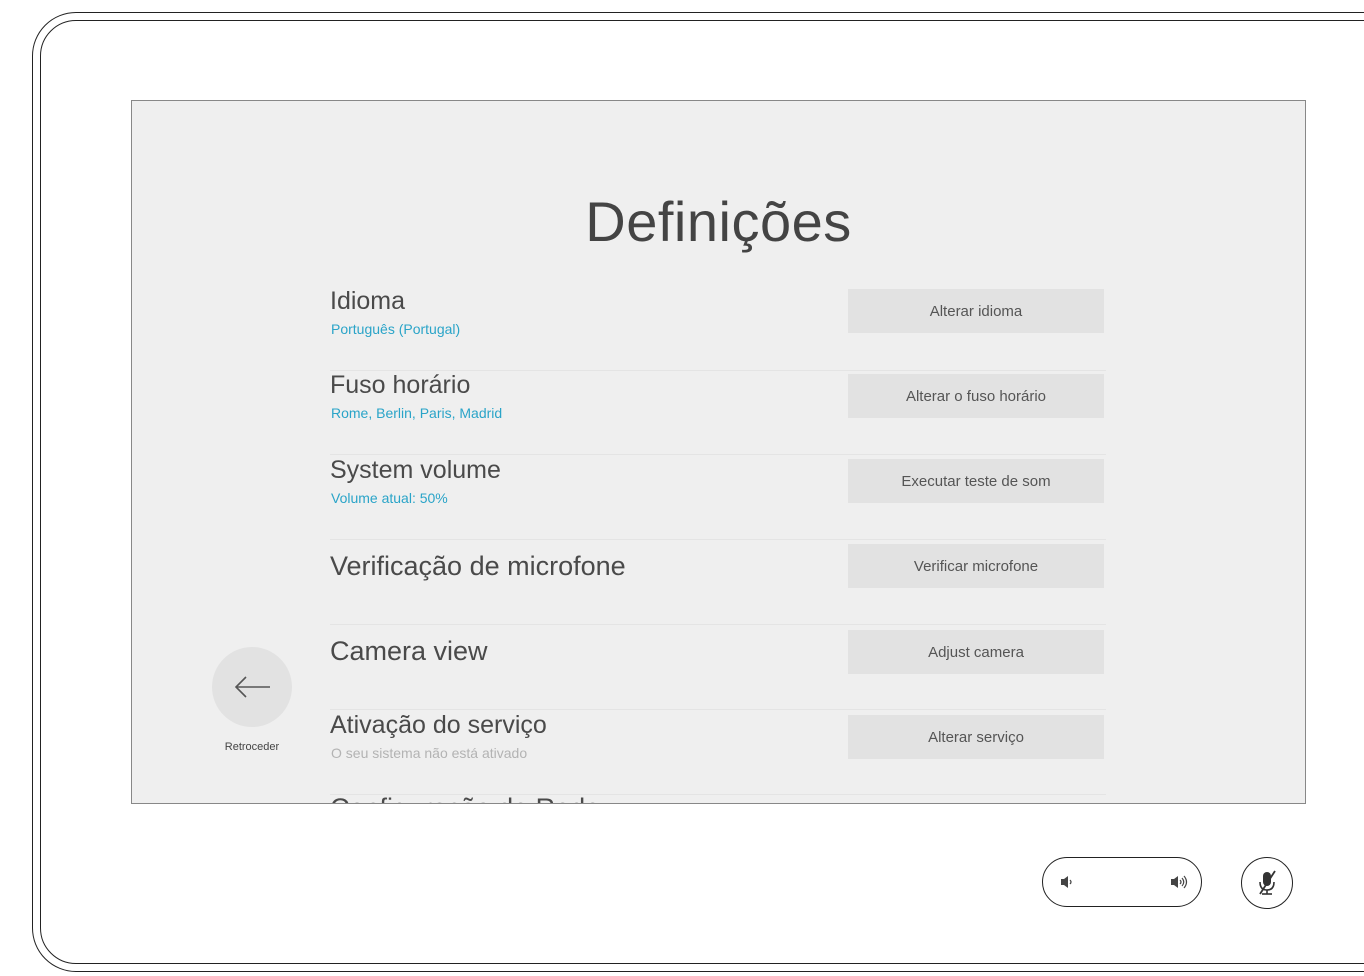 The image size is (1364, 976). What do you see at coordinates (1122, 882) in the screenshot?
I see `volume-control` at bounding box center [1122, 882].